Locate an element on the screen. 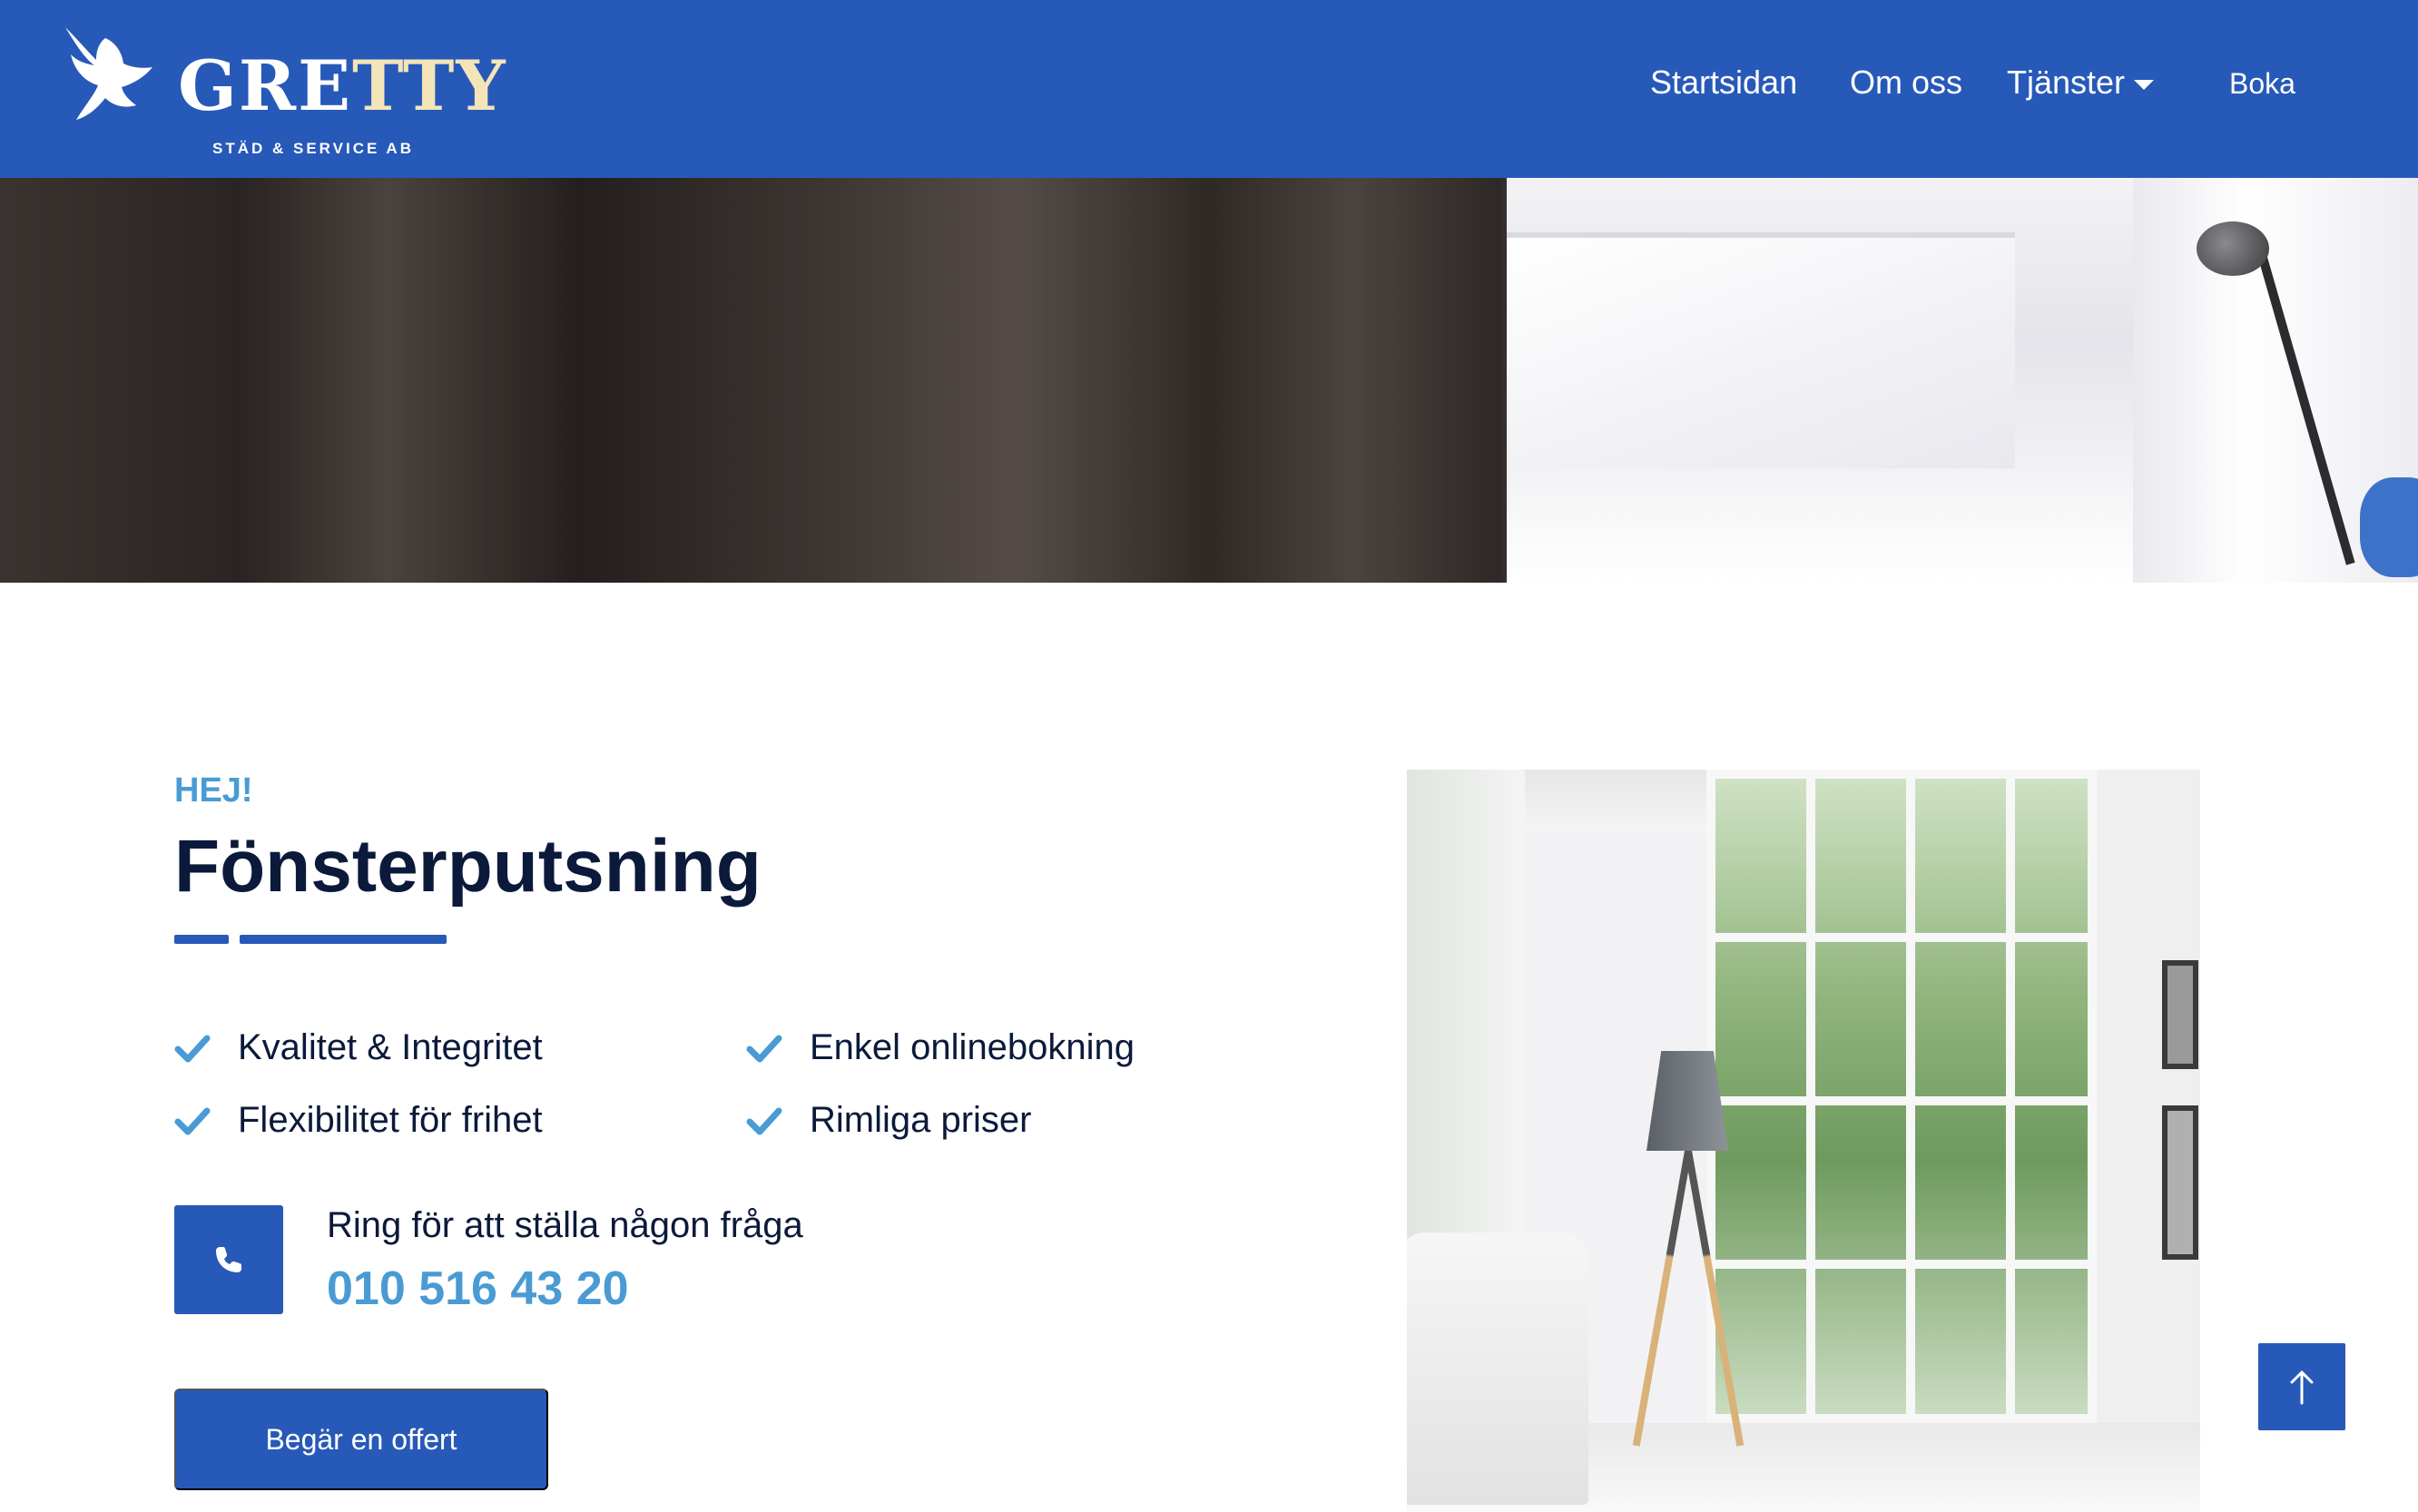  nav-om-oss: Om oss is located at coordinates (1906, 83).